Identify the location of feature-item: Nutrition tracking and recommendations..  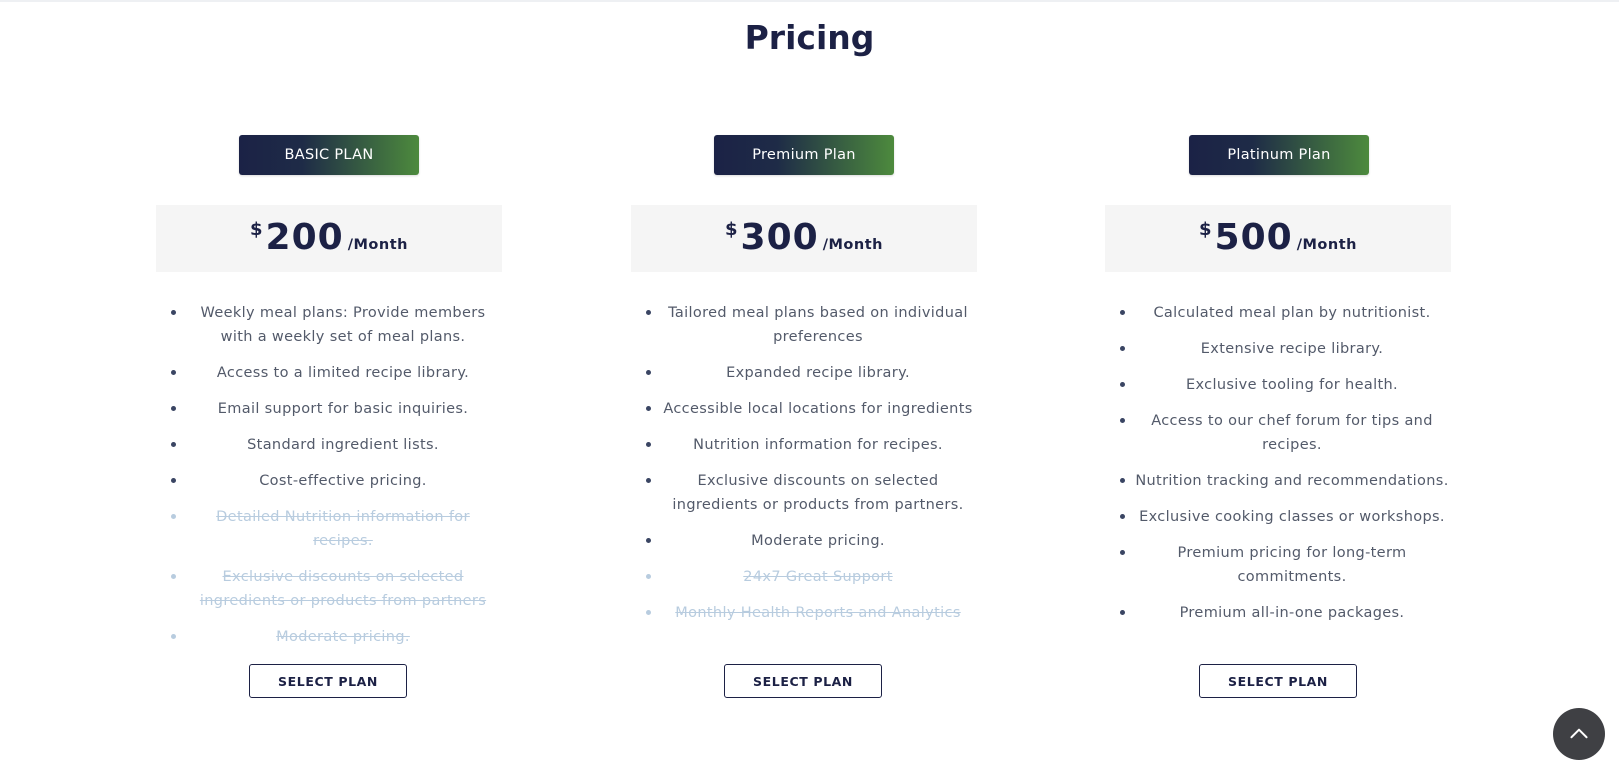
(1278, 481).